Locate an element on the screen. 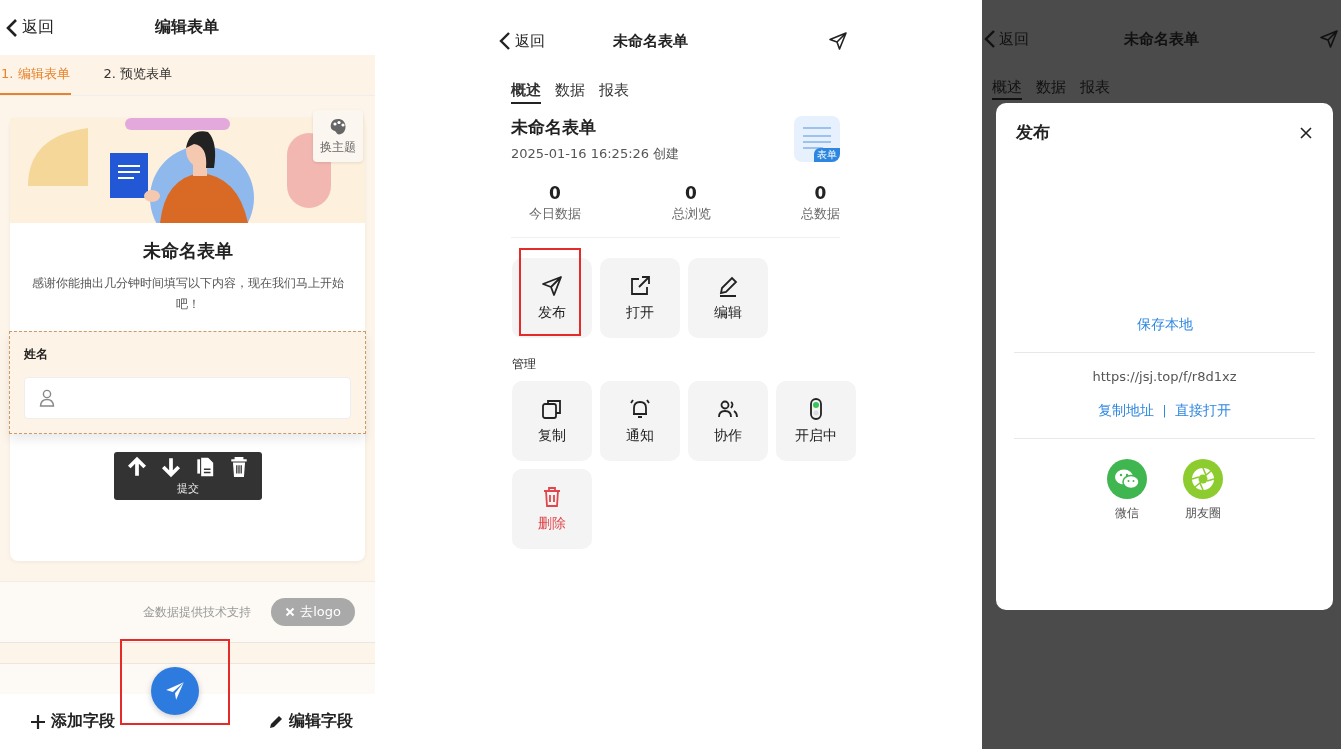 The width and height of the screenshot is (1343, 749). toggle-tile: 开启中 is located at coordinates (816, 421).